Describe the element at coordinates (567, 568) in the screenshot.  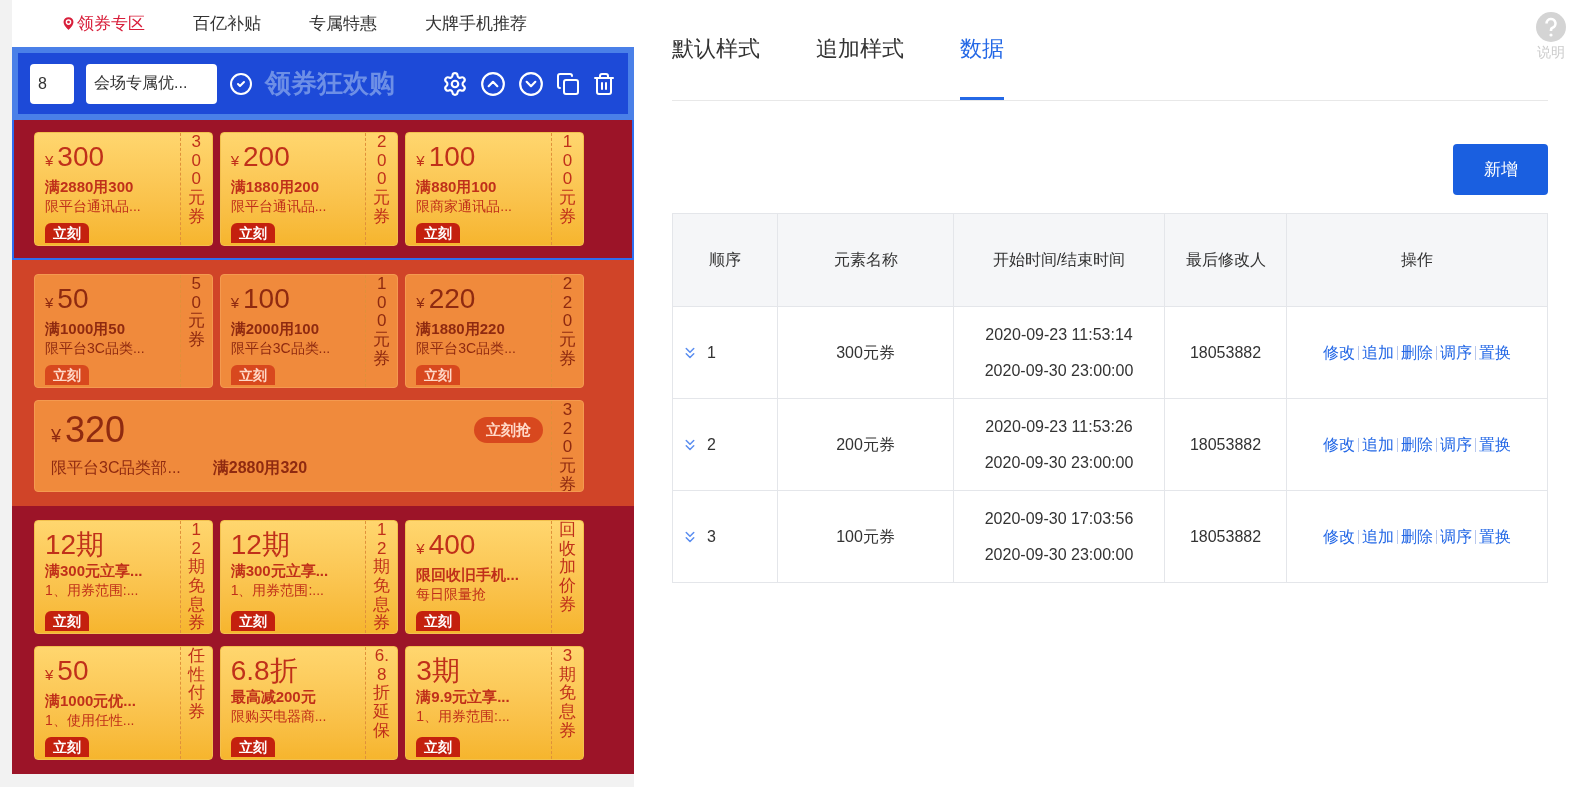
I see `coupon-side-label: 回收加价券` at that location.